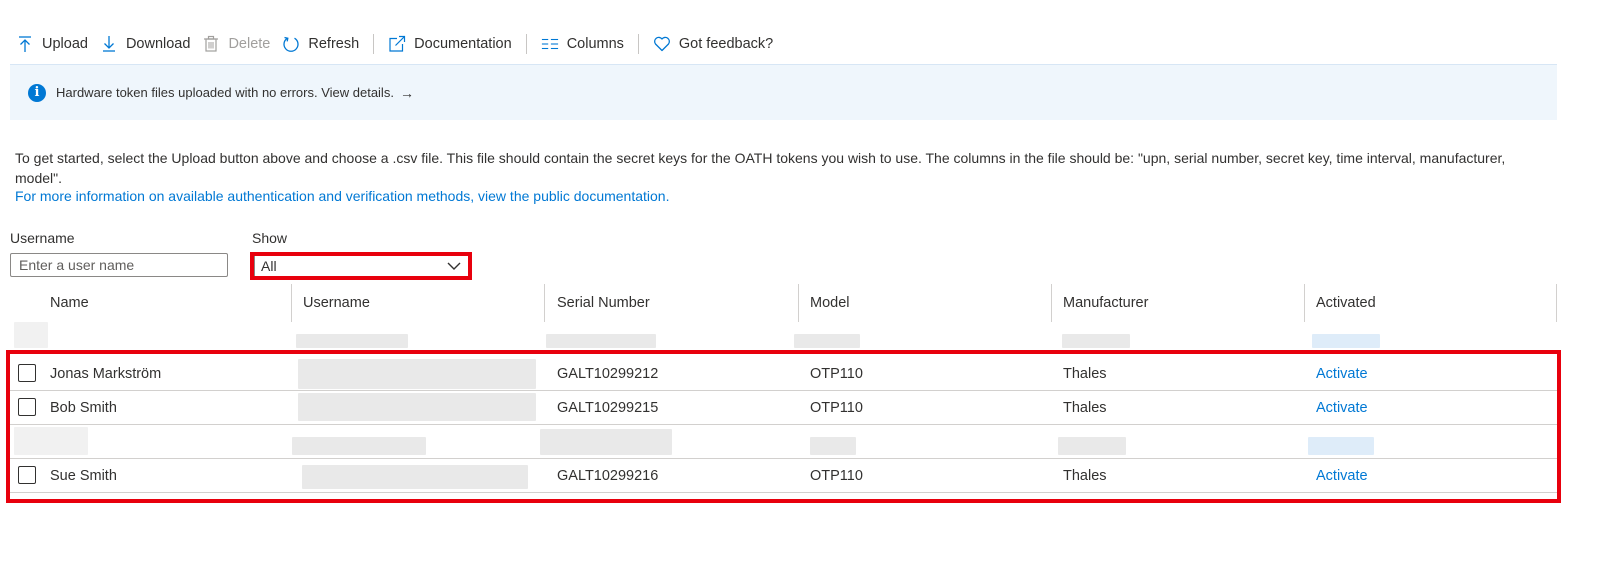  I want to click on delete-button: Delete, so click(236, 44).